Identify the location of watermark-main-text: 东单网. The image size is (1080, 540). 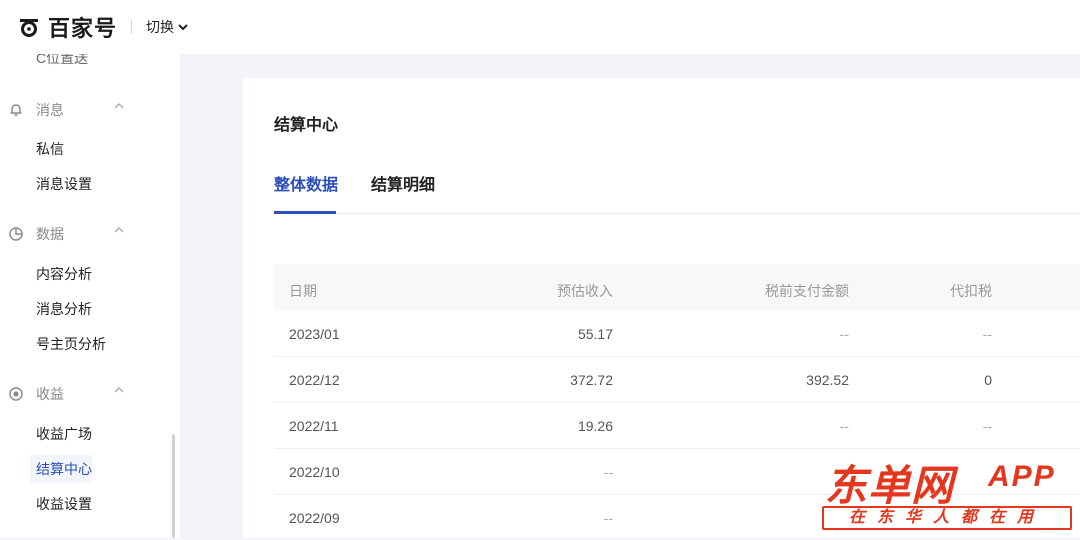
(890, 485).